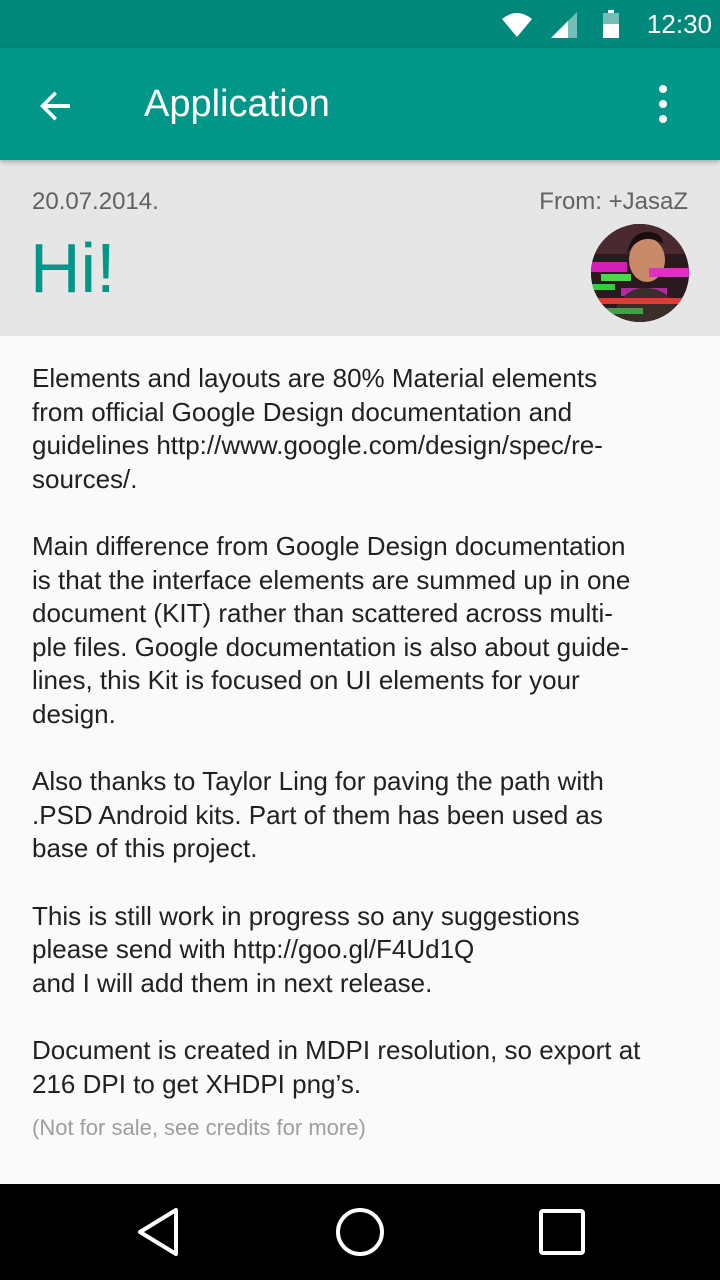 Image resolution: width=720 pixels, height=1280 pixels. I want to click on nav-recents-icon, so click(562, 1232).